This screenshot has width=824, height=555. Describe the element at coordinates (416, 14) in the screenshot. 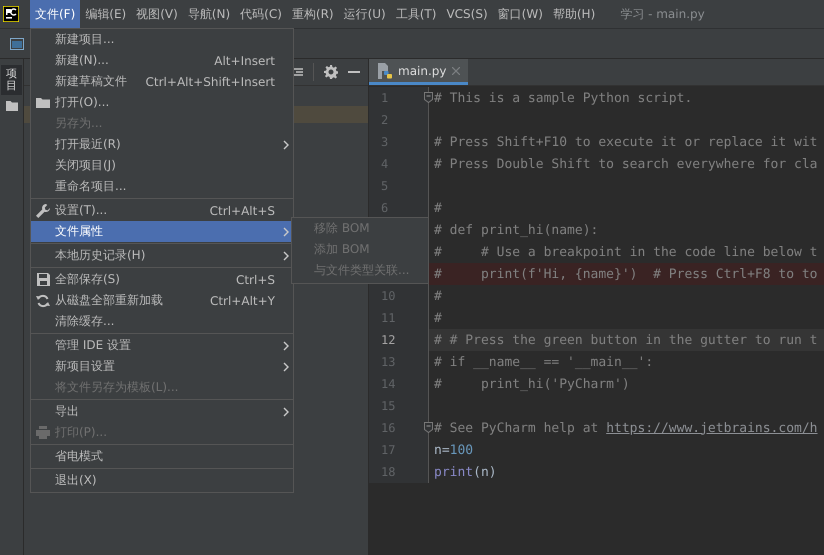

I see `menu-title: 工具(T)` at that location.